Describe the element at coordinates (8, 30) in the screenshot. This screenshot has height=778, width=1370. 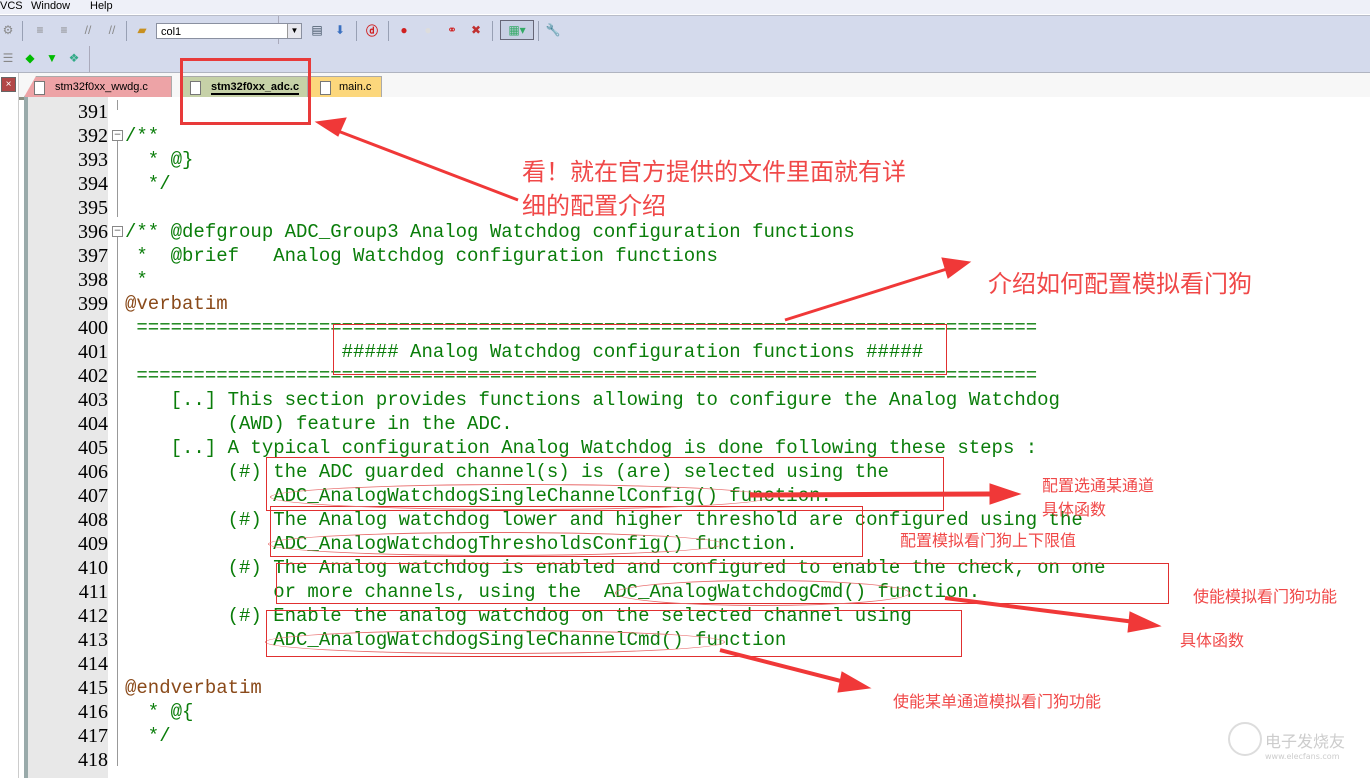
I see `outline-icon: ⚙` at that location.